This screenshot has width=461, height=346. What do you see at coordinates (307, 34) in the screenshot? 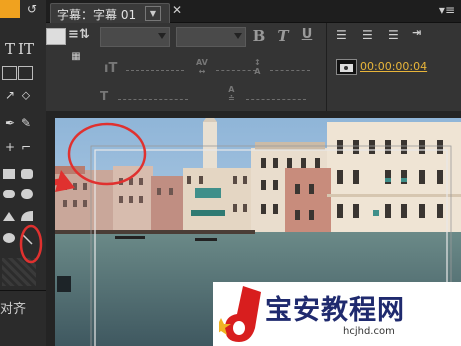
I see `underline-button: U` at bounding box center [307, 34].